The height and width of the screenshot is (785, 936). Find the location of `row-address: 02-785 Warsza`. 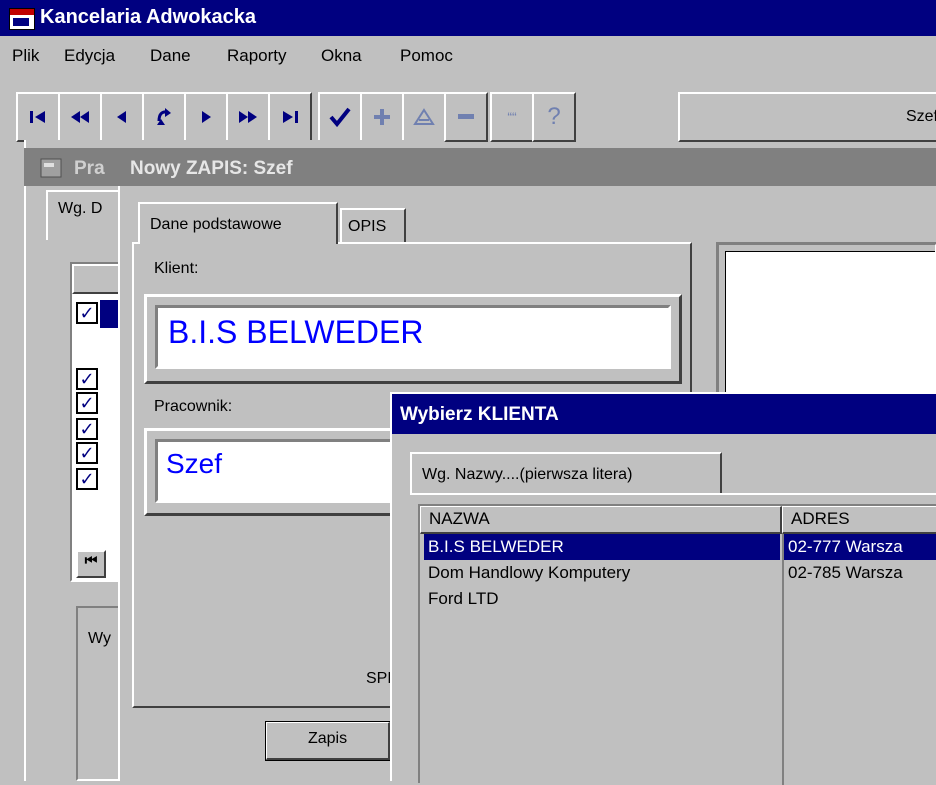

row-address: 02-785 Warsza is located at coordinates (845, 572).